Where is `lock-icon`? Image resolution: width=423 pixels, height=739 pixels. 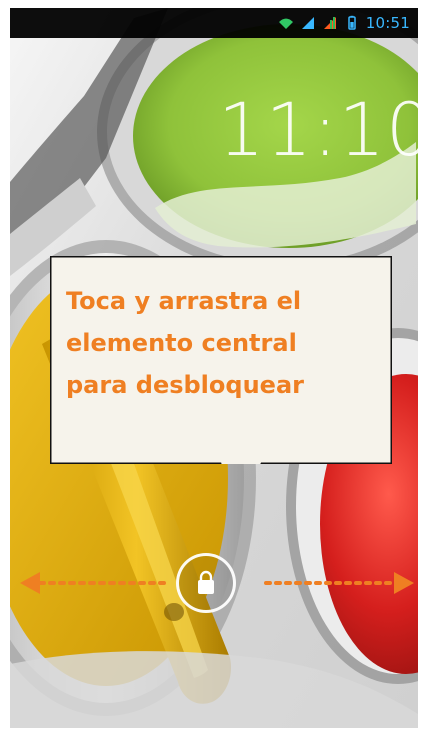 lock-icon is located at coordinates (206, 582).